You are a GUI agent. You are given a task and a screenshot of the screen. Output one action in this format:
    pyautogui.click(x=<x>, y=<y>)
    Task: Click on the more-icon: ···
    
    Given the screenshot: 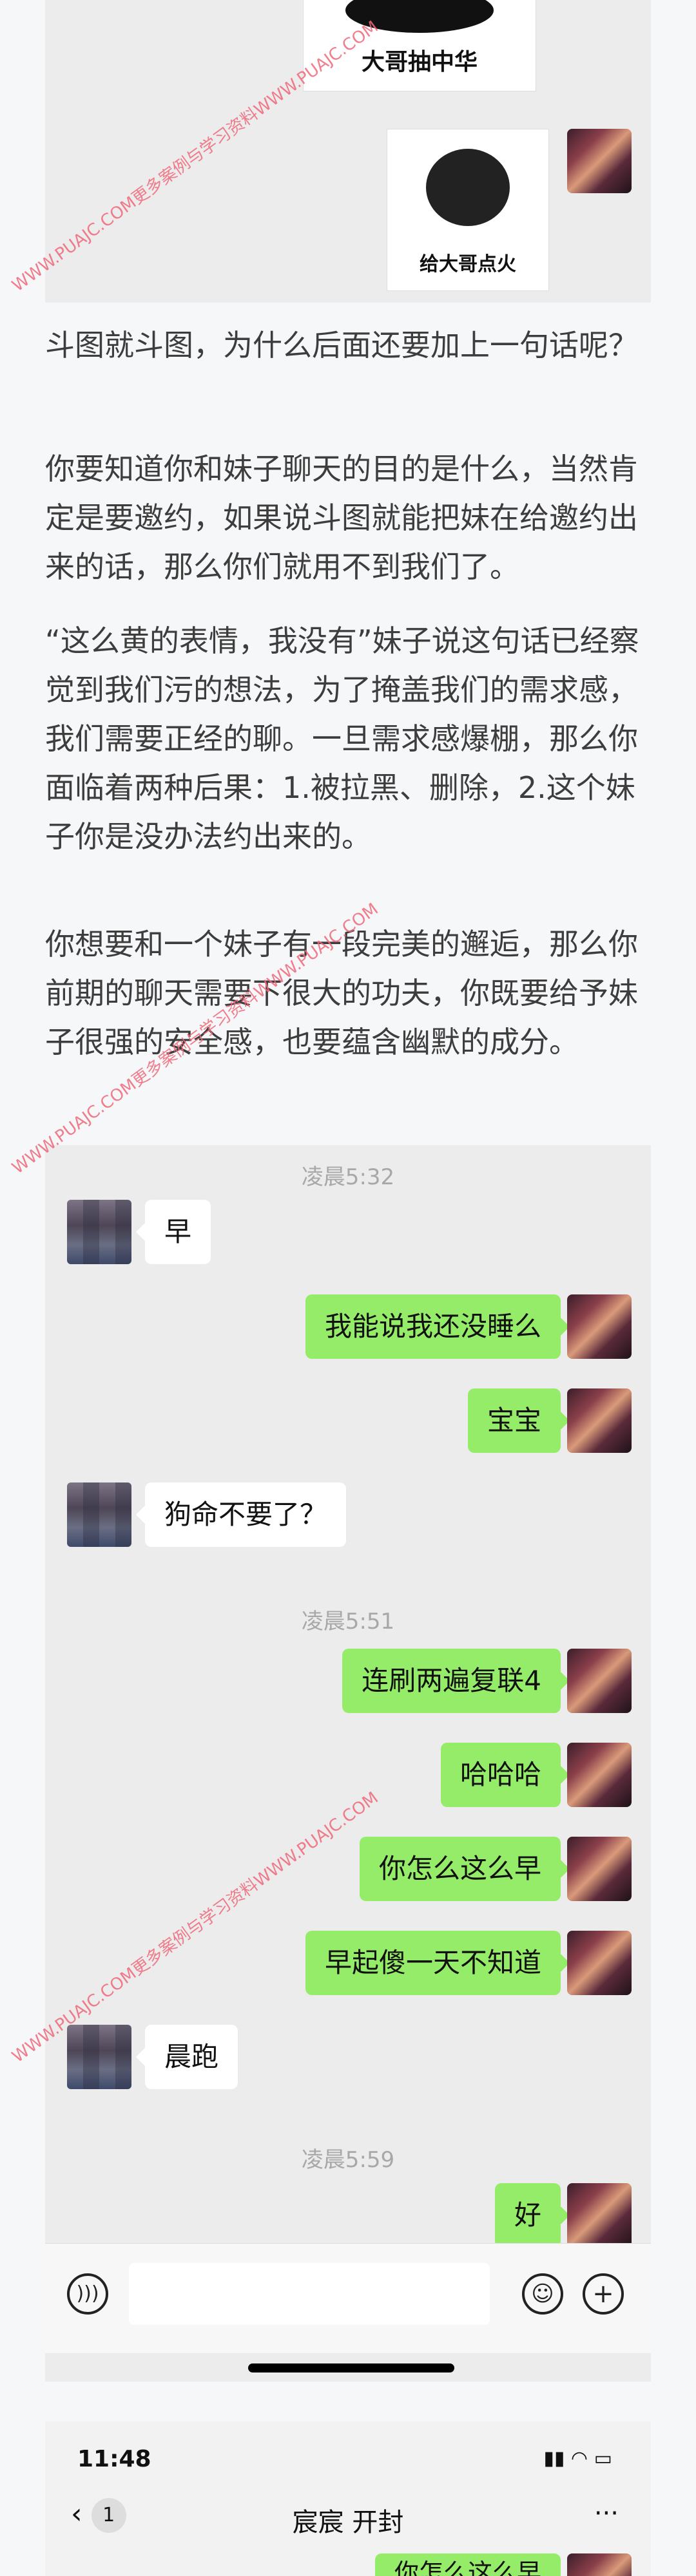 What is the action you would take?
    pyautogui.click(x=607, y=2514)
    